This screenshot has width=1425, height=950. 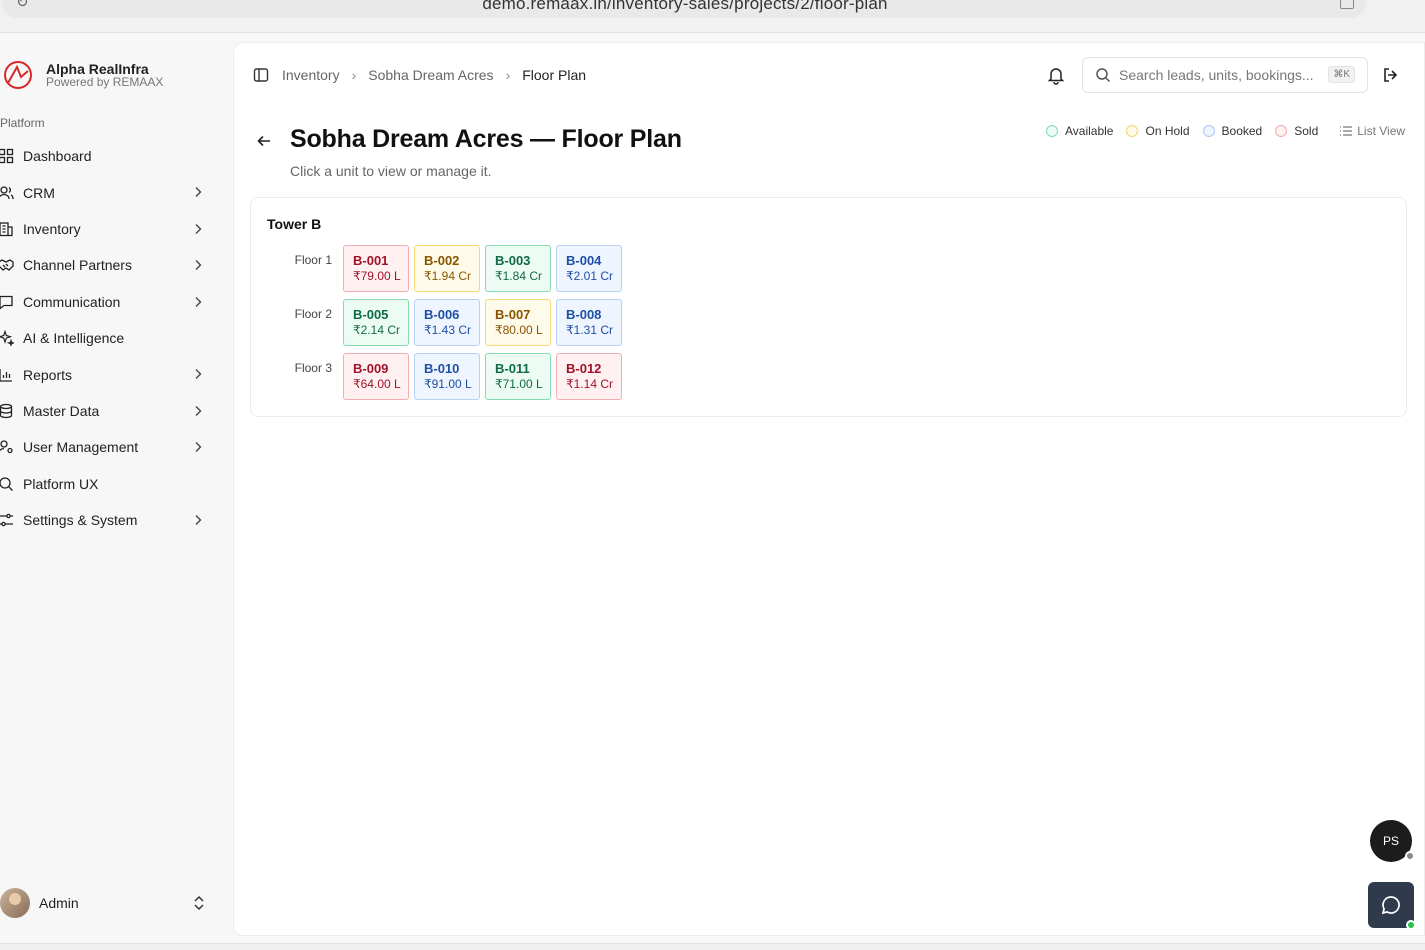 I want to click on search-shortcut-badge: ⌘K, so click(x=1341, y=74).